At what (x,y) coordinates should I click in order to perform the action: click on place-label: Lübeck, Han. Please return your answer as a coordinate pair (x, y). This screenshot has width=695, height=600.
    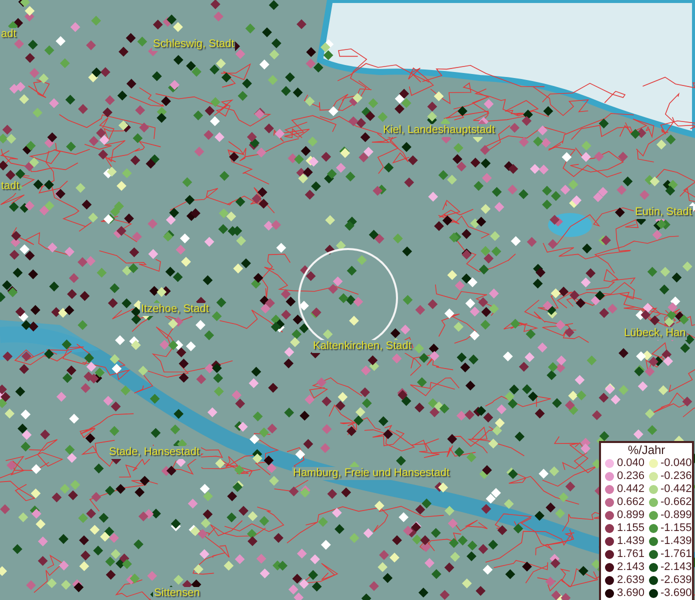
    Looking at the image, I should click on (655, 333).